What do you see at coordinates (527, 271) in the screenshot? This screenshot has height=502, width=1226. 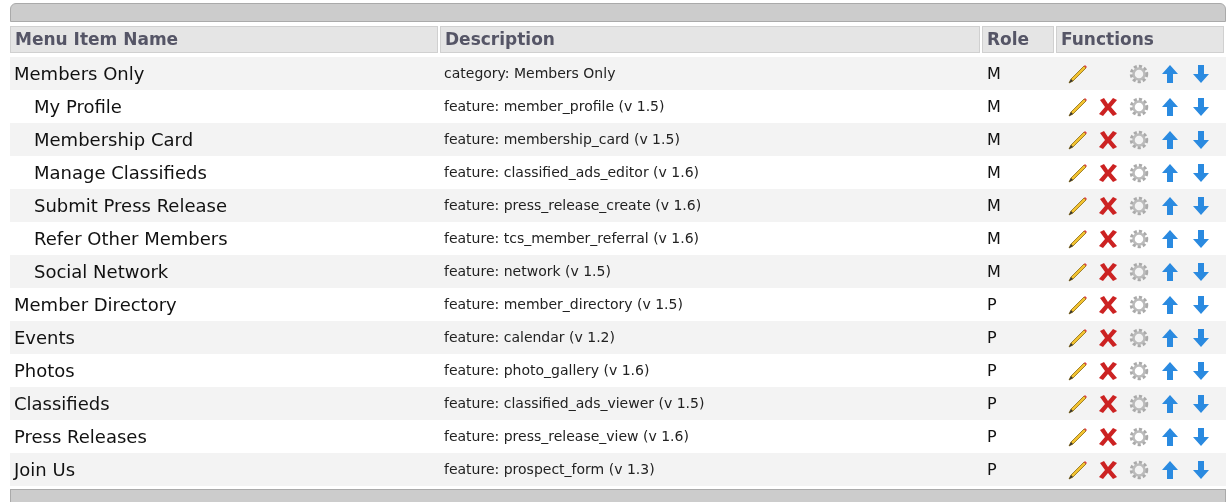 I see `description-text: feature: network (v 1.5)` at bounding box center [527, 271].